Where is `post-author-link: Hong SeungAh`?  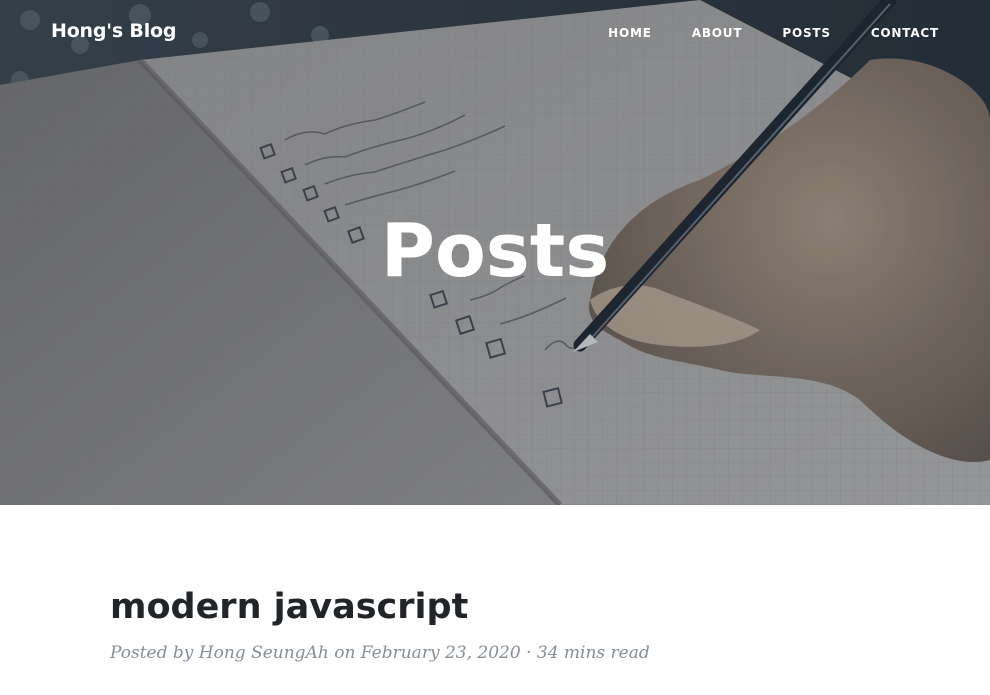 post-author-link: Hong SeungAh is located at coordinates (264, 653).